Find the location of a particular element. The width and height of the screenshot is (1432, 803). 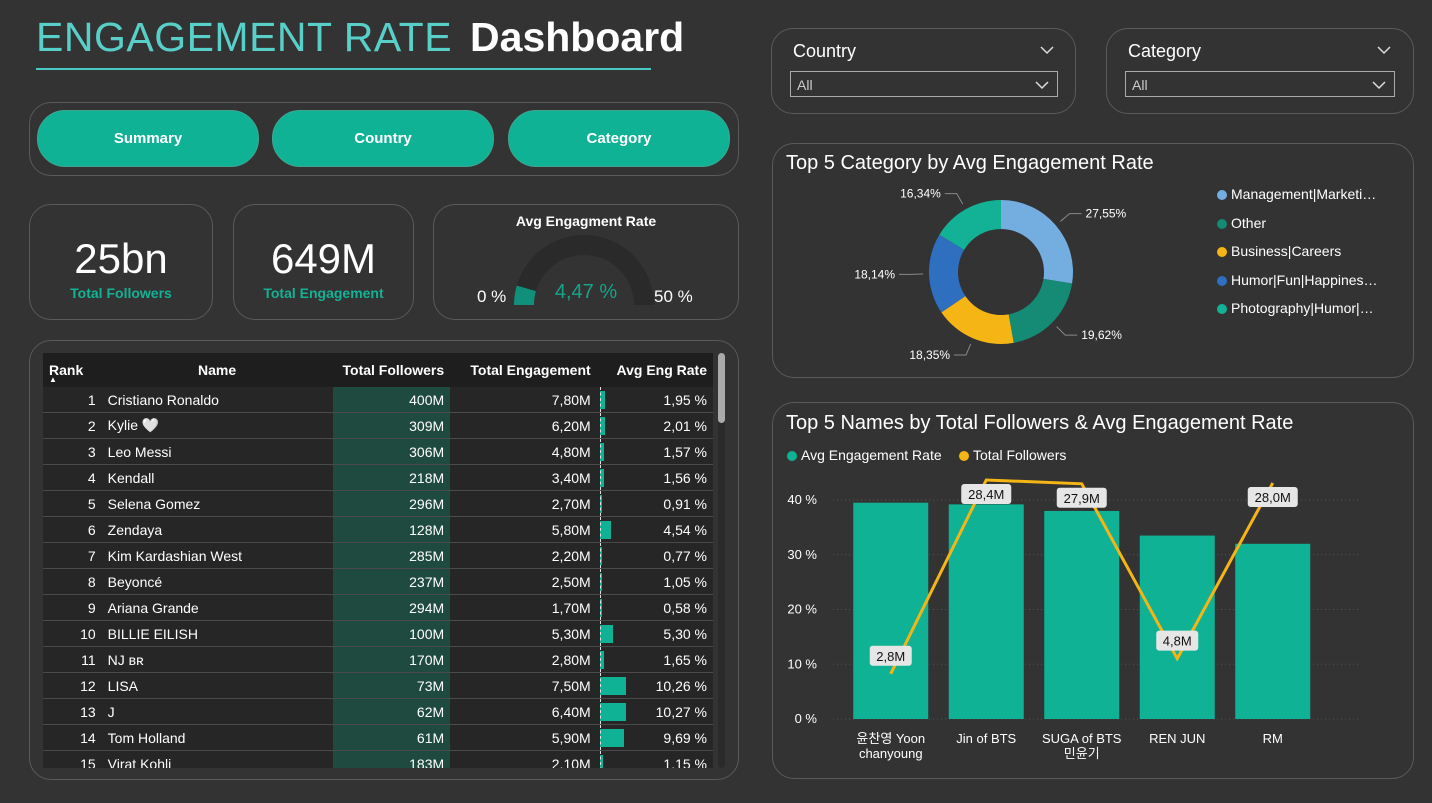

name-header: Name is located at coordinates (217, 370).